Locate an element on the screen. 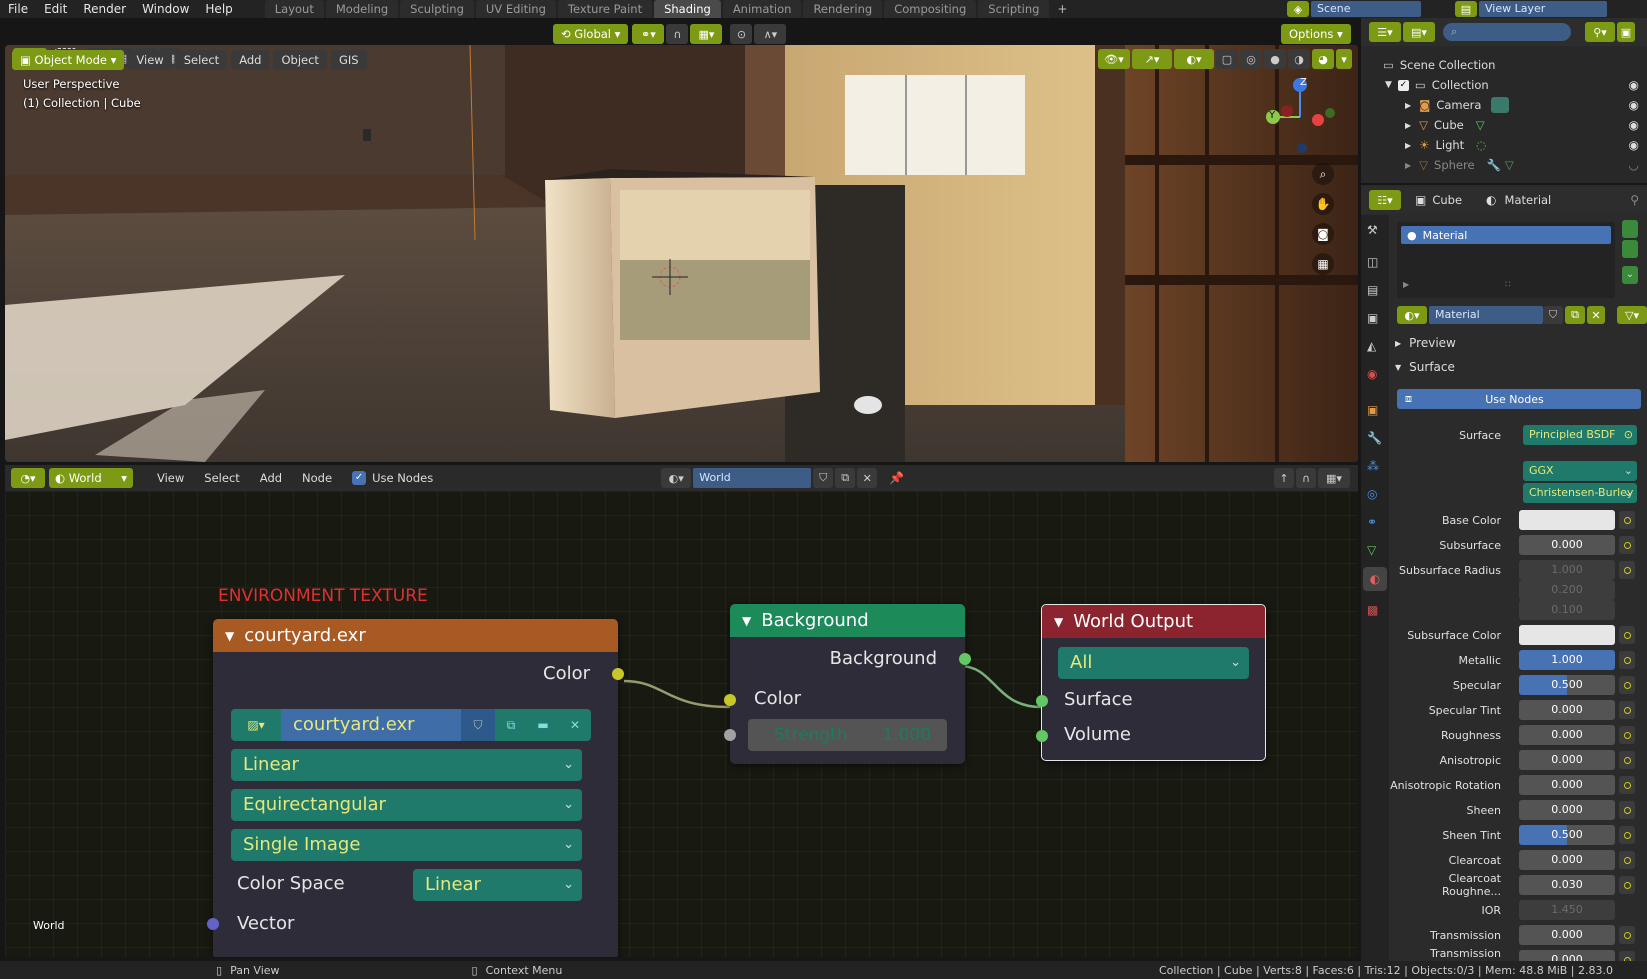 The height and width of the screenshot is (979, 1647). material-fake-user-icon: ⛉ is located at coordinates (1553, 315).